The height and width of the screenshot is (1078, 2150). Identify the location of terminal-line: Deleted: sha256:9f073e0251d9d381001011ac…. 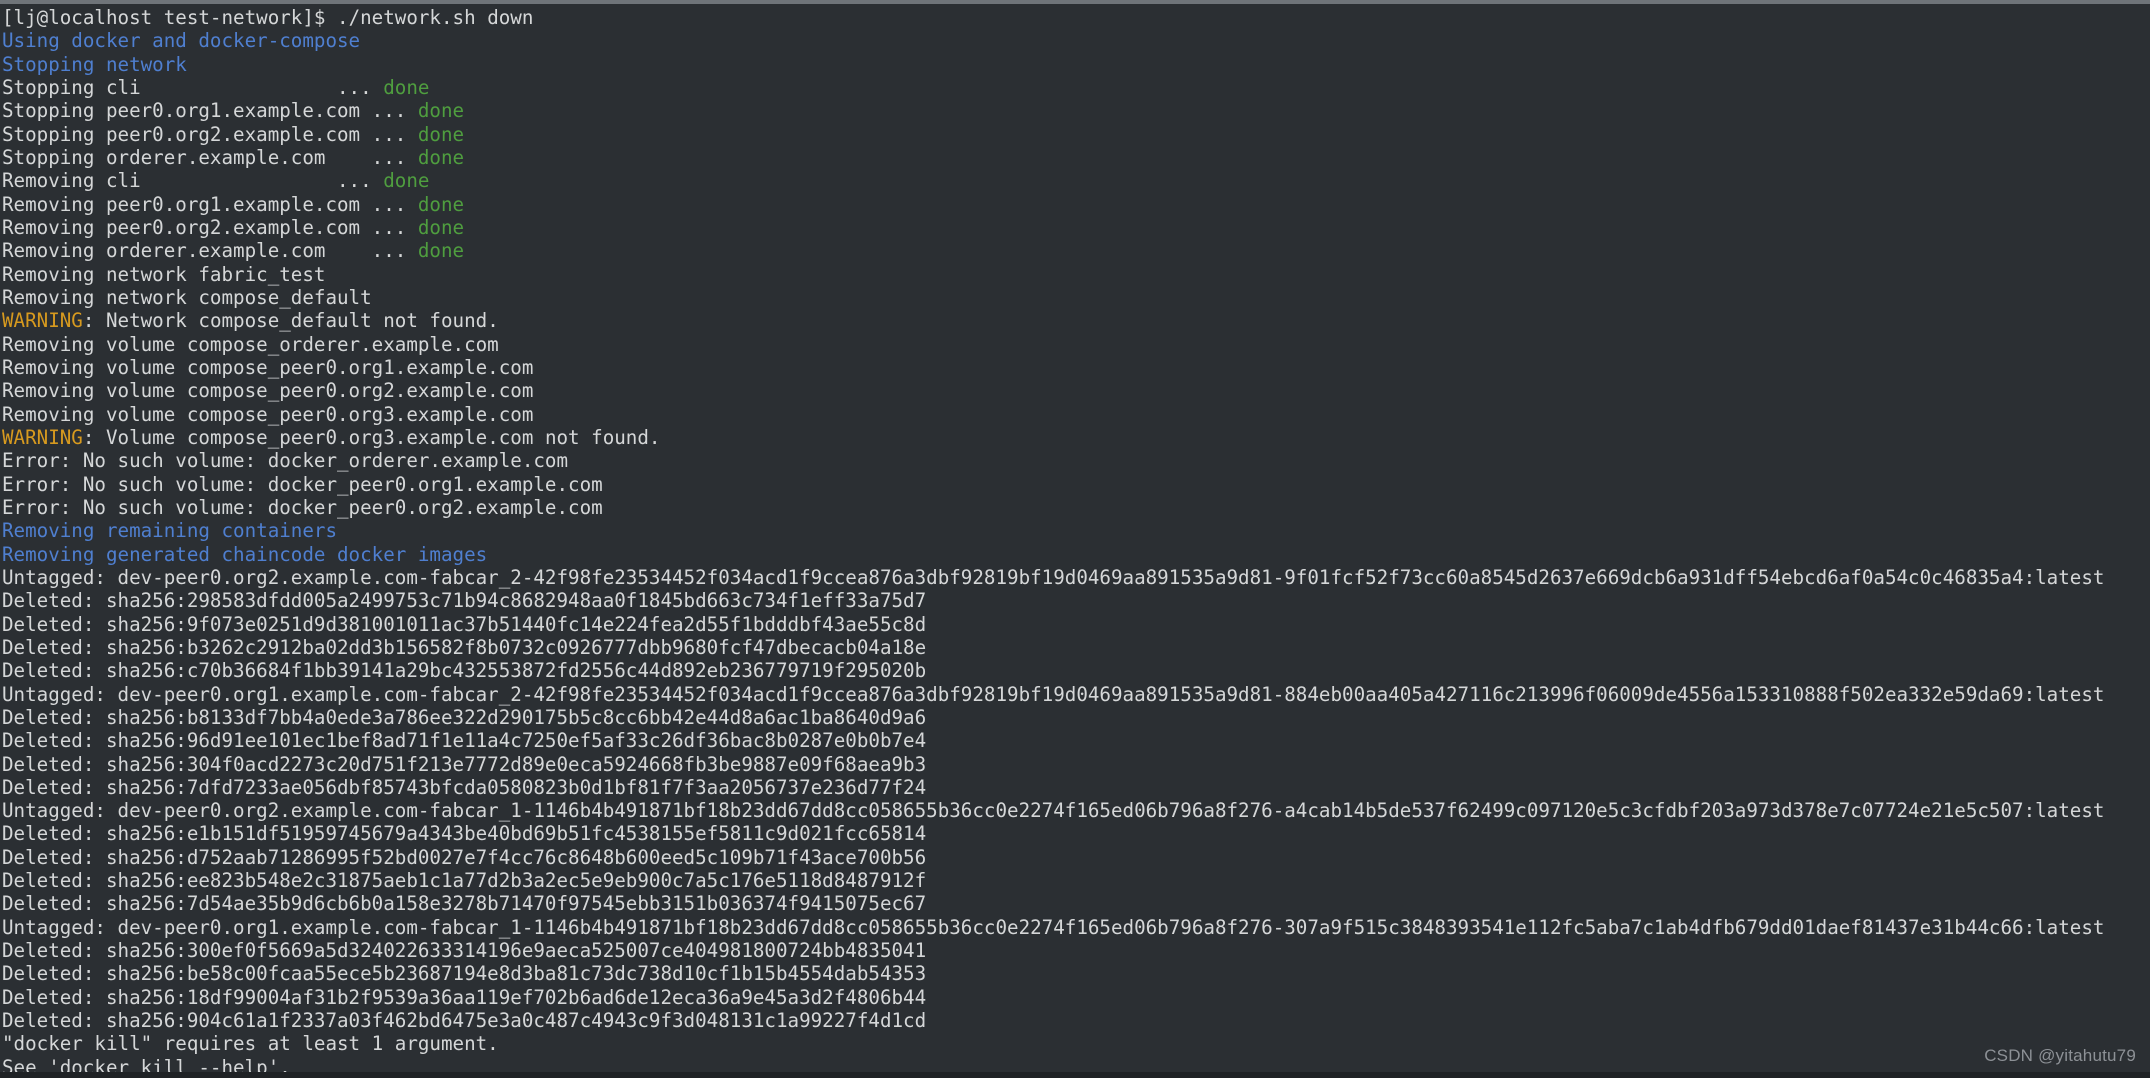
(1076, 624).